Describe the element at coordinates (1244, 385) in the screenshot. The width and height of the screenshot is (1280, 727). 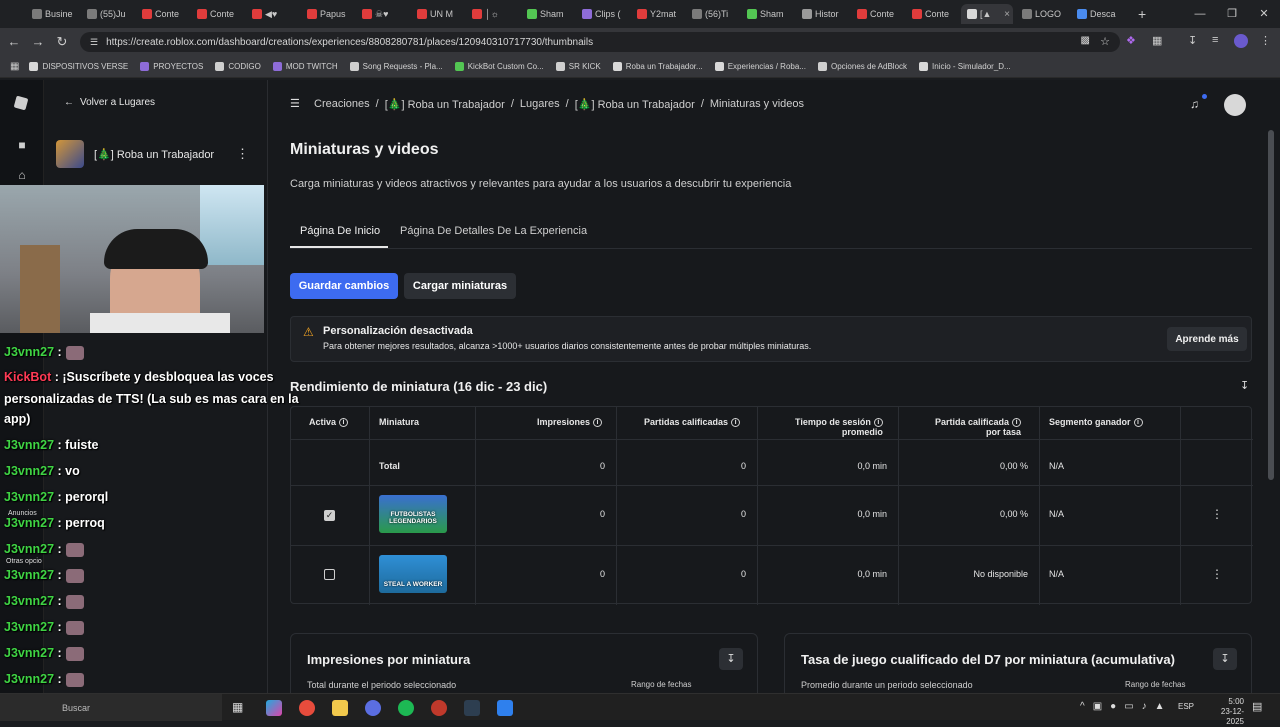
I see `download-report-icon: ↧` at that location.